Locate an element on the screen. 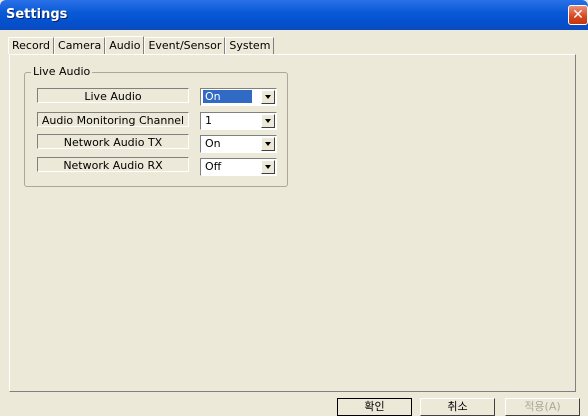  tab-audio: Audio is located at coordinates (125, 45).